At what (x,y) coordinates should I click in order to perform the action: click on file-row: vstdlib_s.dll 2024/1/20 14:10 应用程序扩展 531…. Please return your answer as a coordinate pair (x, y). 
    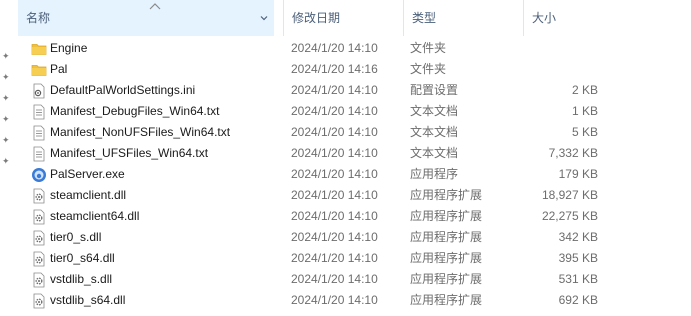
    Looking at the image, I should click on (354, 279).